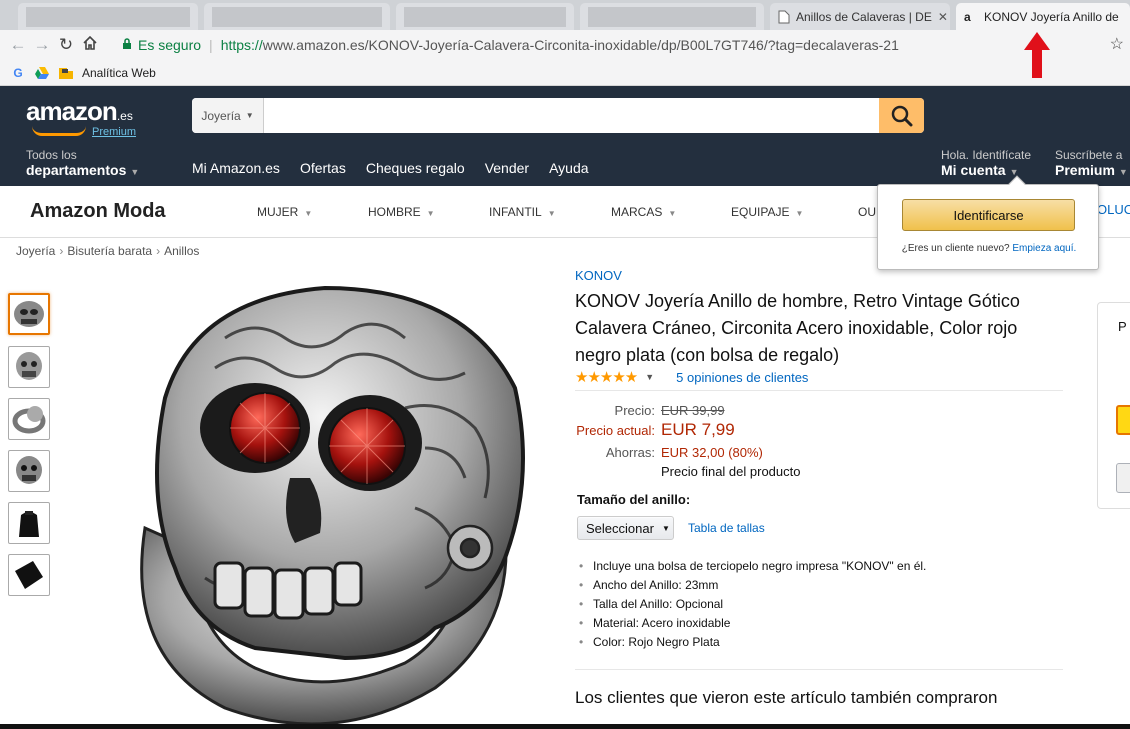 The height and width of the screenshot is (729, 1130). I want to click on forward-icon: →, so click(42, 45).